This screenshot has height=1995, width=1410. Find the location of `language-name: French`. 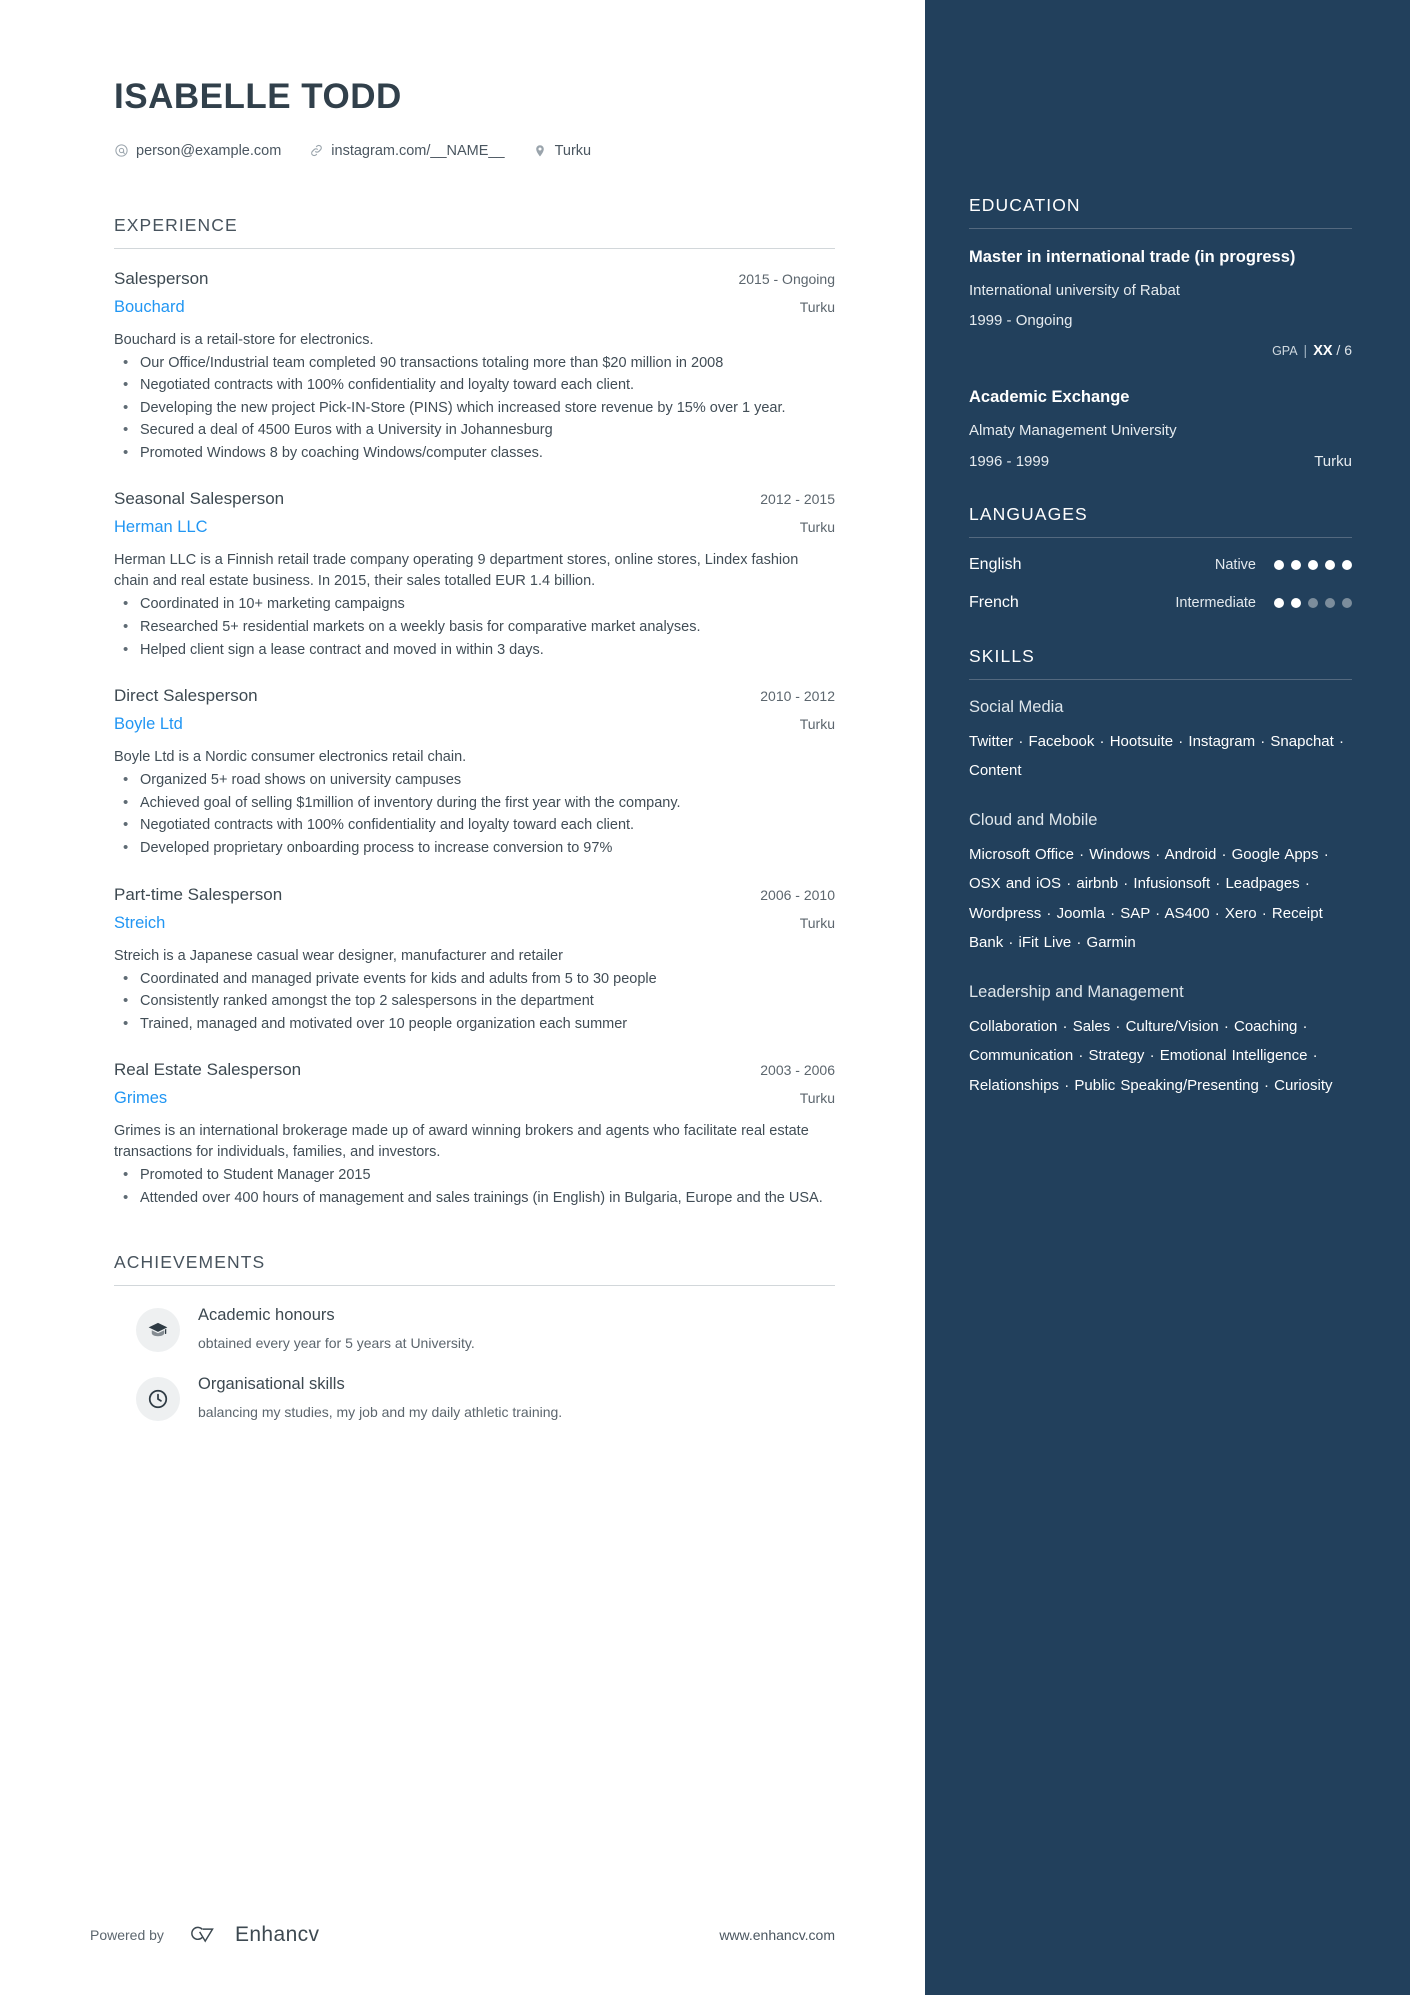

language-name: French is located at coordinates (994, 602).